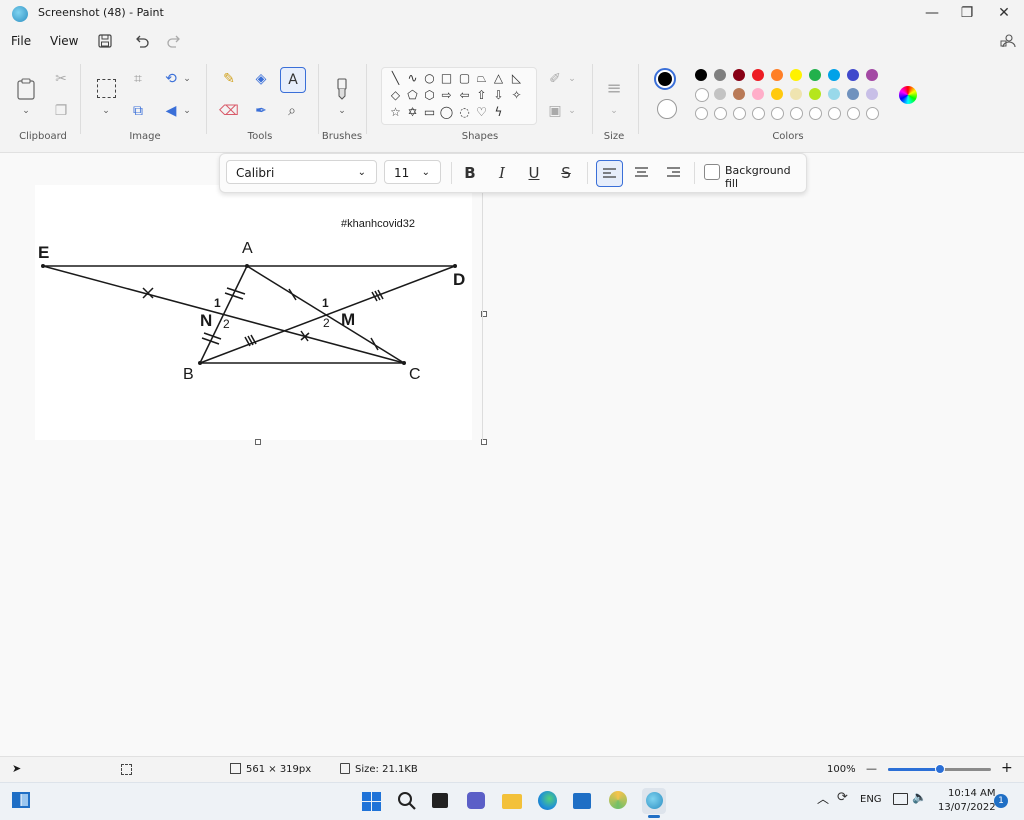  Describe the element at coordinates (516, 95) in the screenshot. I see `four-point-star-shape-icon: ✧` at that location.